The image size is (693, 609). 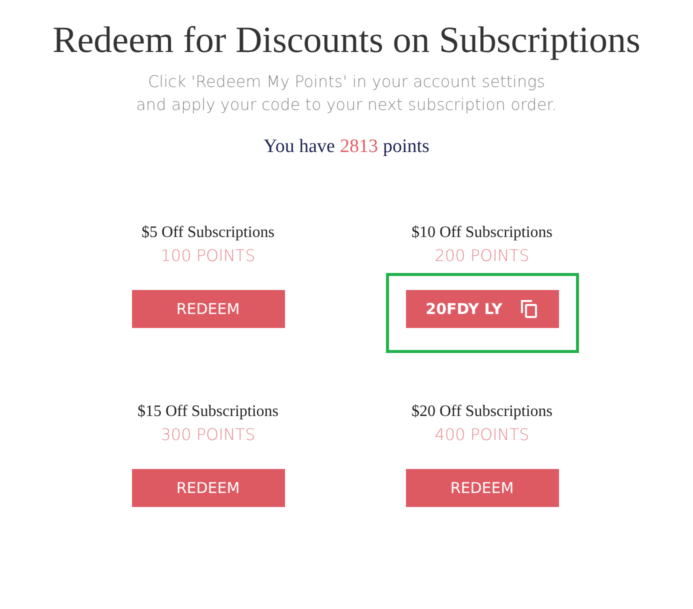 I want to click on points-label: points, so click(x=406, y=147).